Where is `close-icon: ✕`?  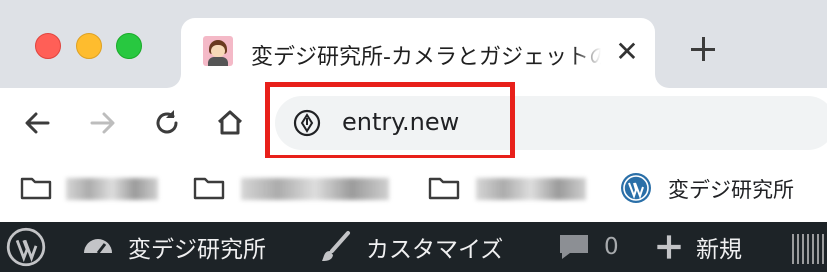 close-icon: ✕ is located at coordinates (627, 52).